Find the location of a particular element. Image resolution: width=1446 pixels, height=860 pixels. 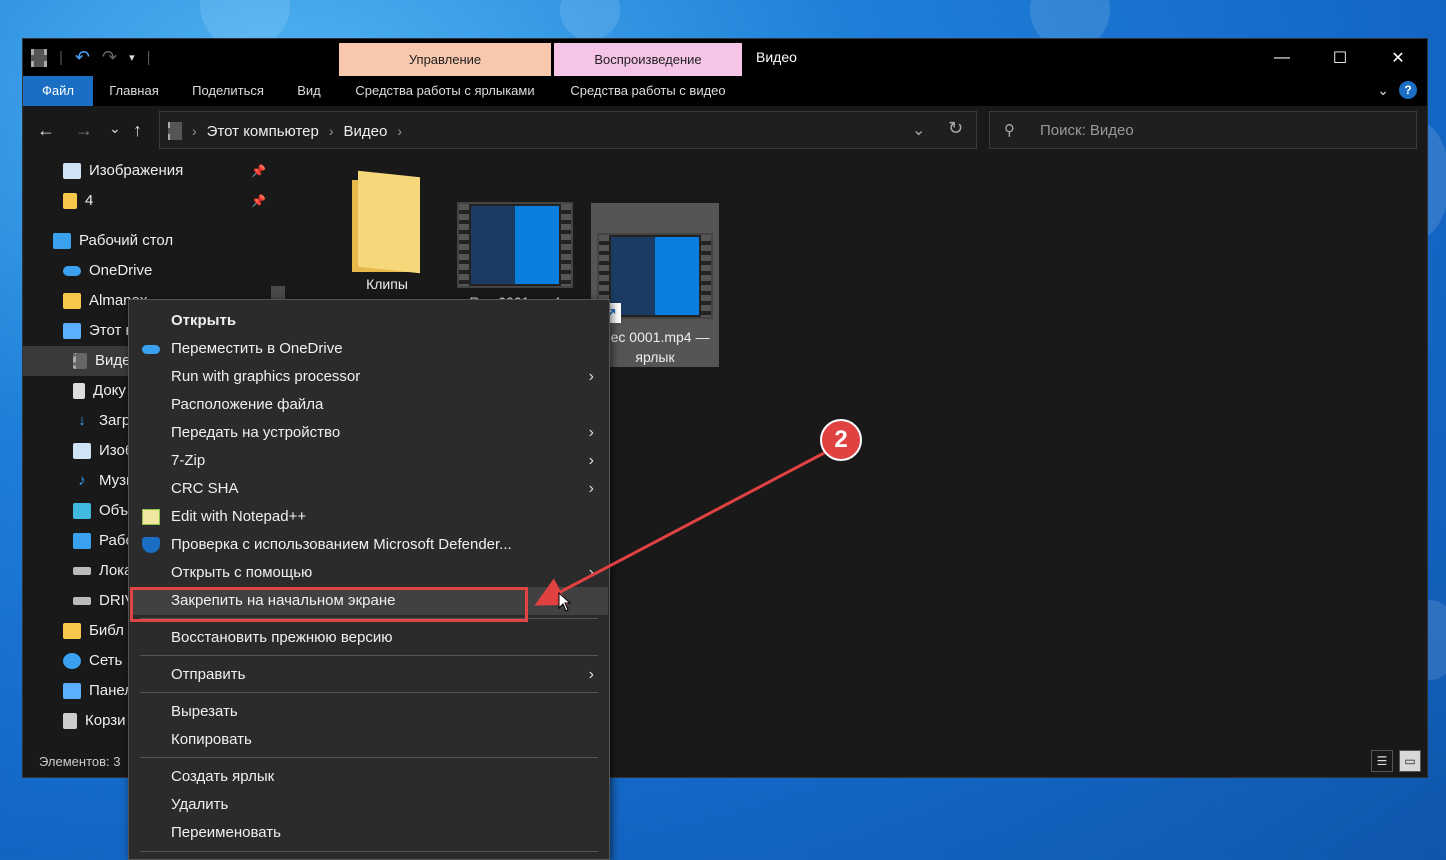

redo-icon: ↷ is located at coordinates (109, 57).